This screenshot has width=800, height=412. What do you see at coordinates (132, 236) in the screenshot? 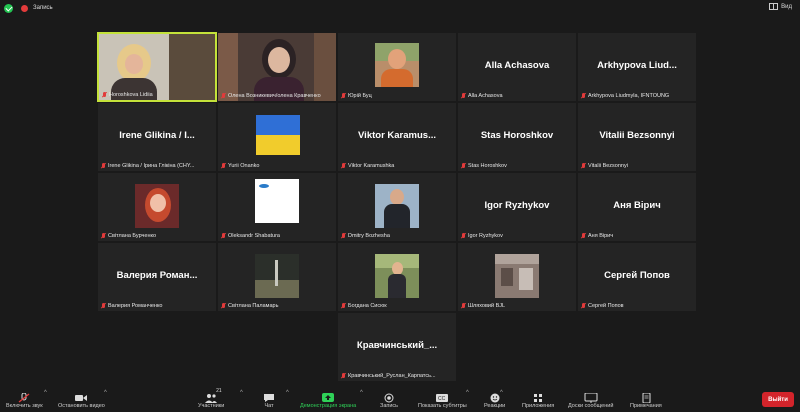
I see `participant-name: Світлана Бурченко` at bounding box center [132, 236].